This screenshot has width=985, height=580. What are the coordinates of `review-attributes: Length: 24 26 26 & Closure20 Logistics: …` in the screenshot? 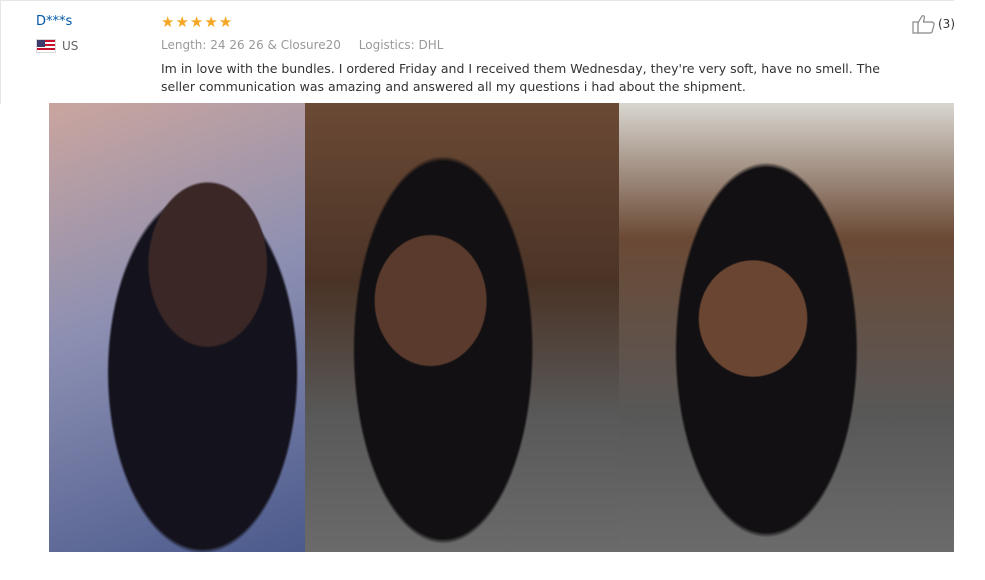 It's located at (531, 45).